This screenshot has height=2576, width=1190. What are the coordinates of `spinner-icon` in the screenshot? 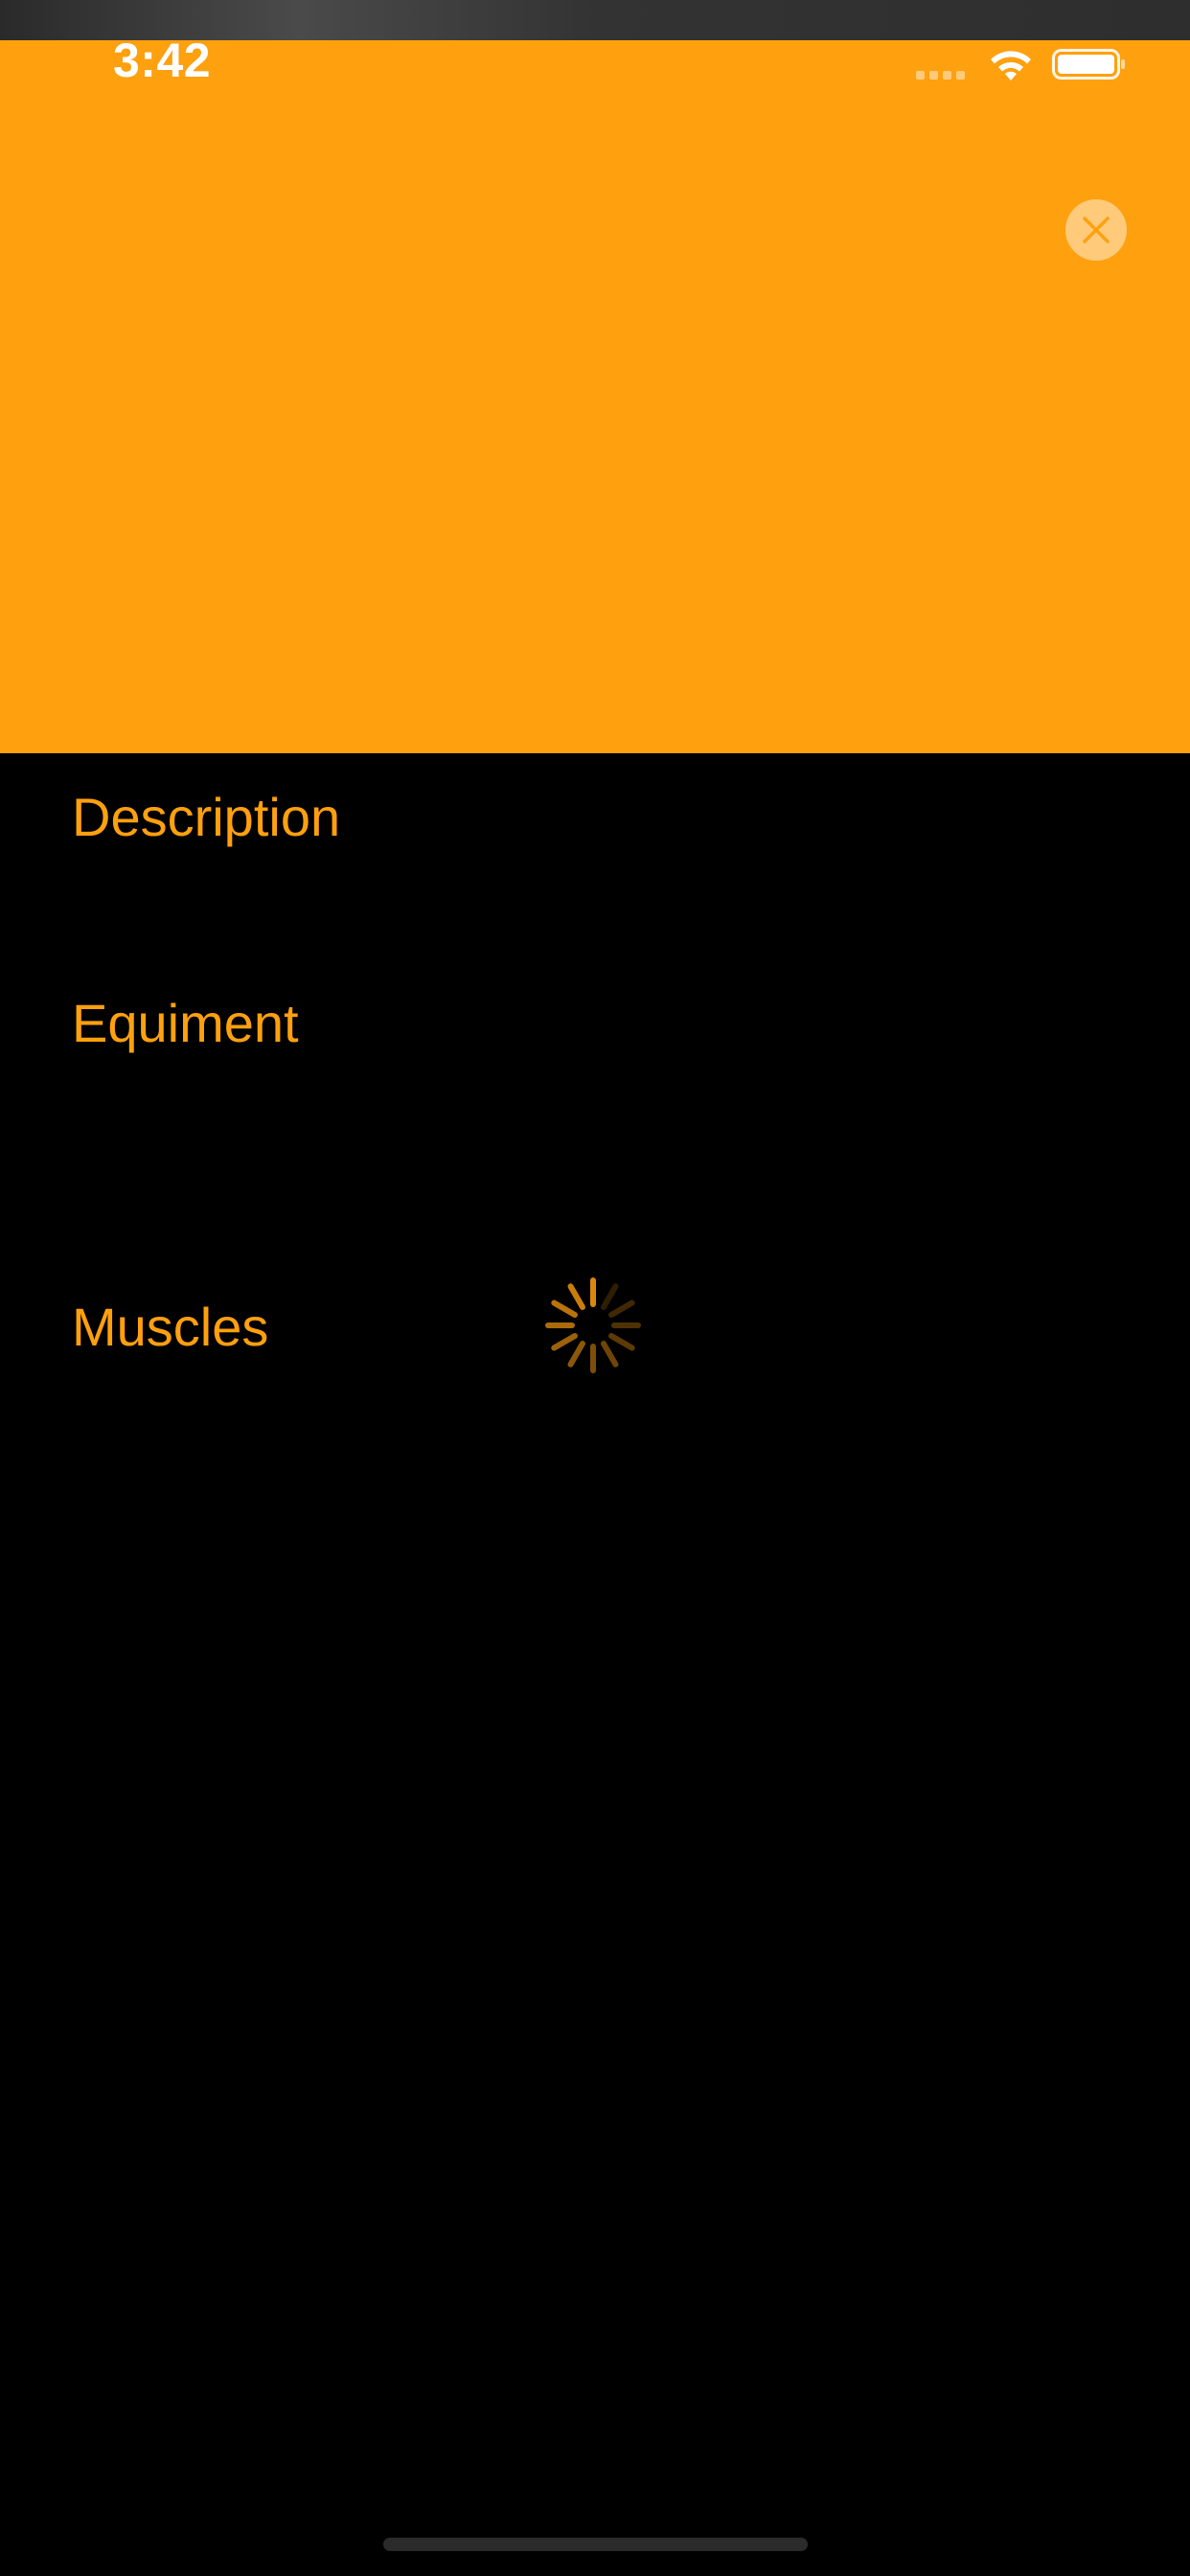 It's located at (593, 1325).